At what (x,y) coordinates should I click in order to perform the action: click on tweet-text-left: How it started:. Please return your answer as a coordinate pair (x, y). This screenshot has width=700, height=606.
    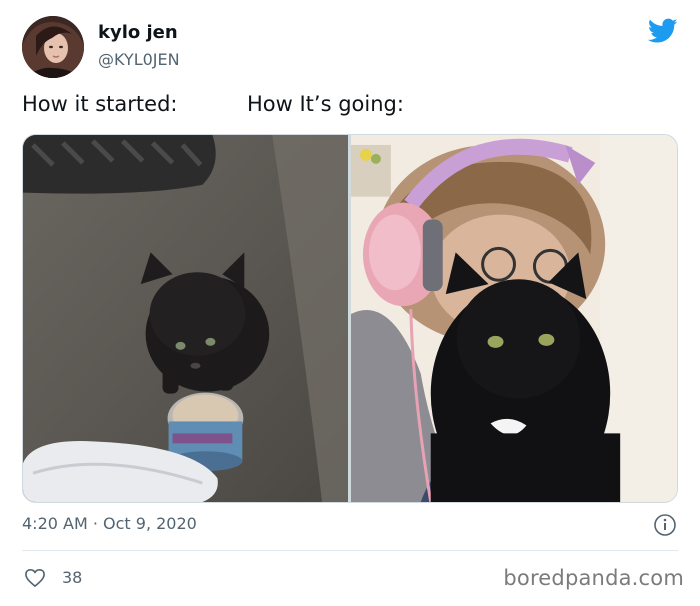
    Looking at the image, I should click on (100, 104).